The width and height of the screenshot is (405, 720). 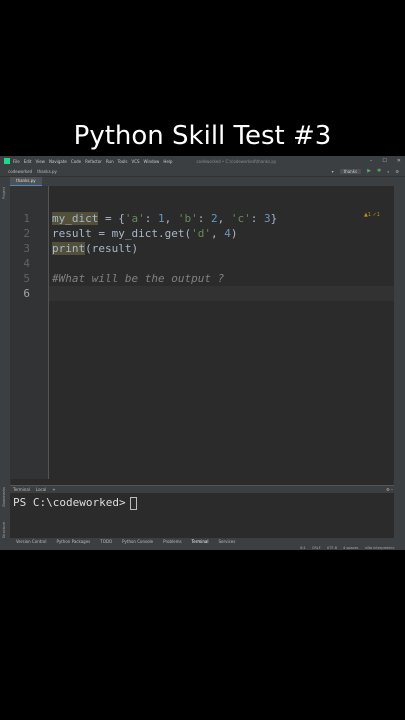 What do you see at coordinates (4, 530) in the screenshot?
I see `structure-tool-label: Structure` at bounding box center [4, 530].